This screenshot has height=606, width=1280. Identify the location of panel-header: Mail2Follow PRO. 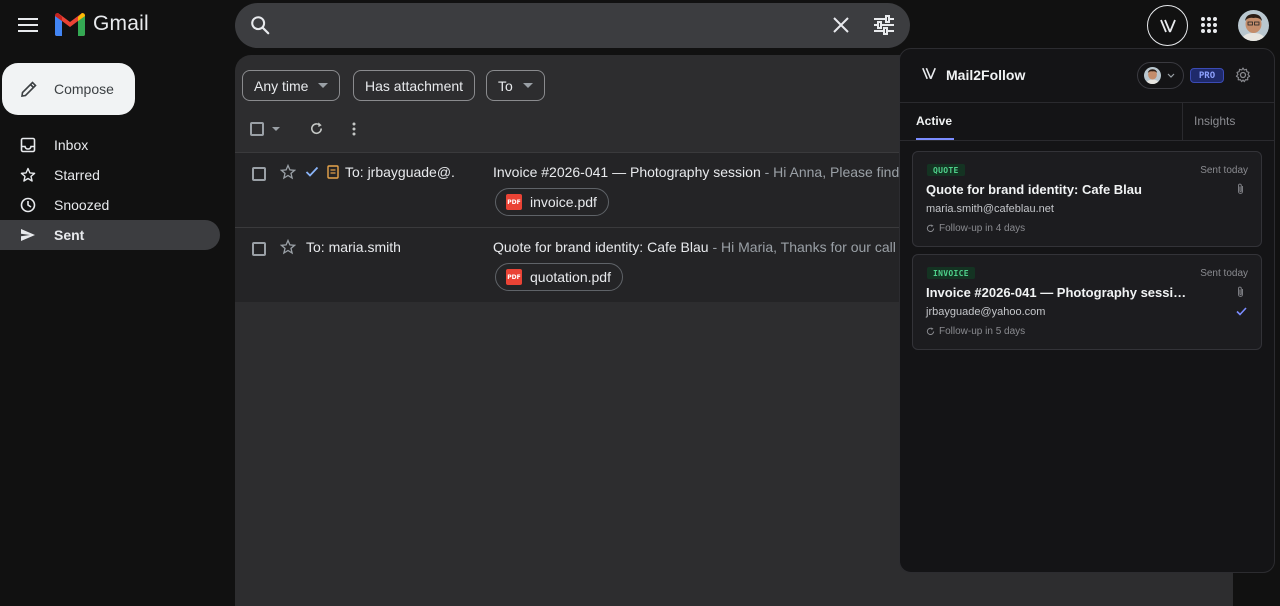
(1087, 76).